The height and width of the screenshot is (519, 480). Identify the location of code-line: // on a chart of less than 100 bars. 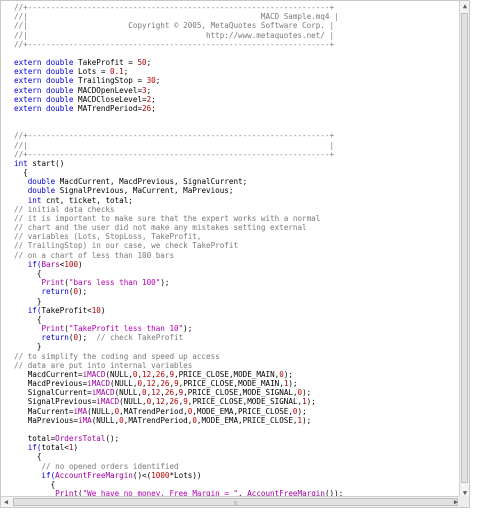
(178, 255).